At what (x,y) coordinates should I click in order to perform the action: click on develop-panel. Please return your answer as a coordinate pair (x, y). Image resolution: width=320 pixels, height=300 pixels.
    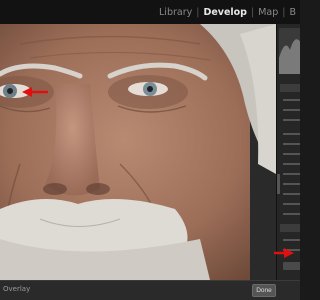
    Looking at the image, I should click on (288, 152).